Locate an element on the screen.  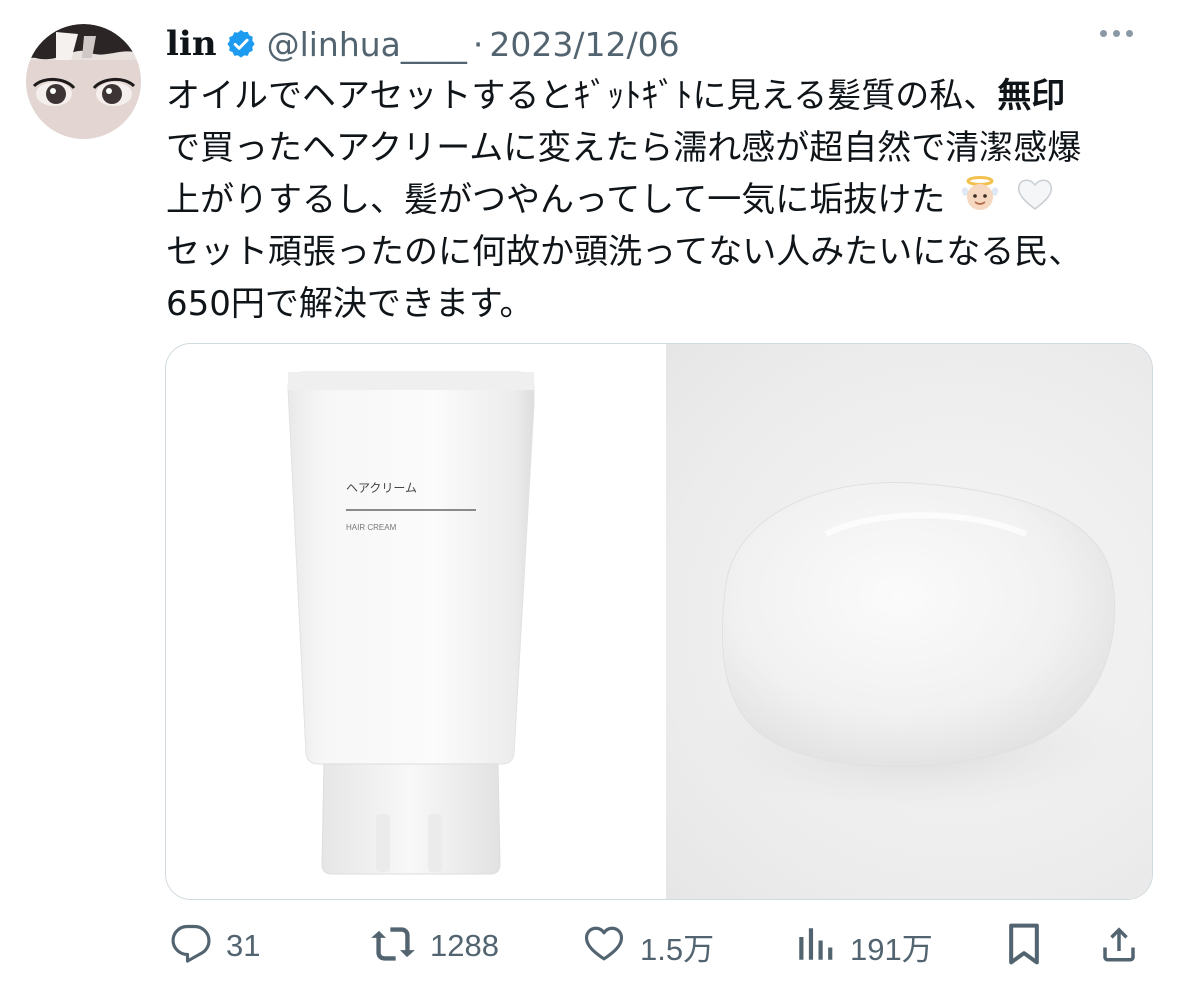
like-button: 1.5万 is located at coordinates (648, 946).